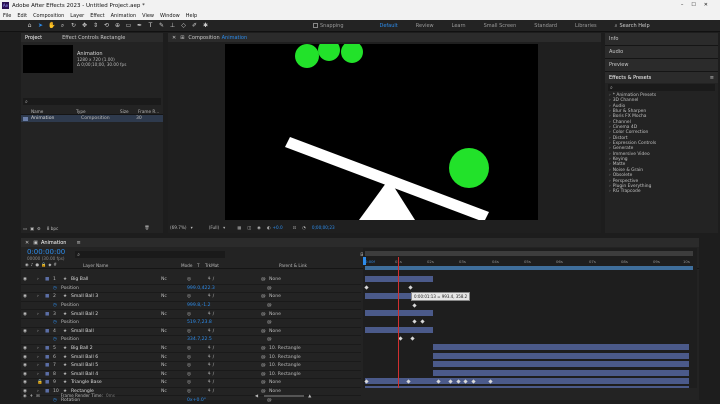 The width and height of the screenshot is (720, 404). Describe the element at coordinates (116, 331) in the screenshot. I see `layer-name: Small Ball` at that location.